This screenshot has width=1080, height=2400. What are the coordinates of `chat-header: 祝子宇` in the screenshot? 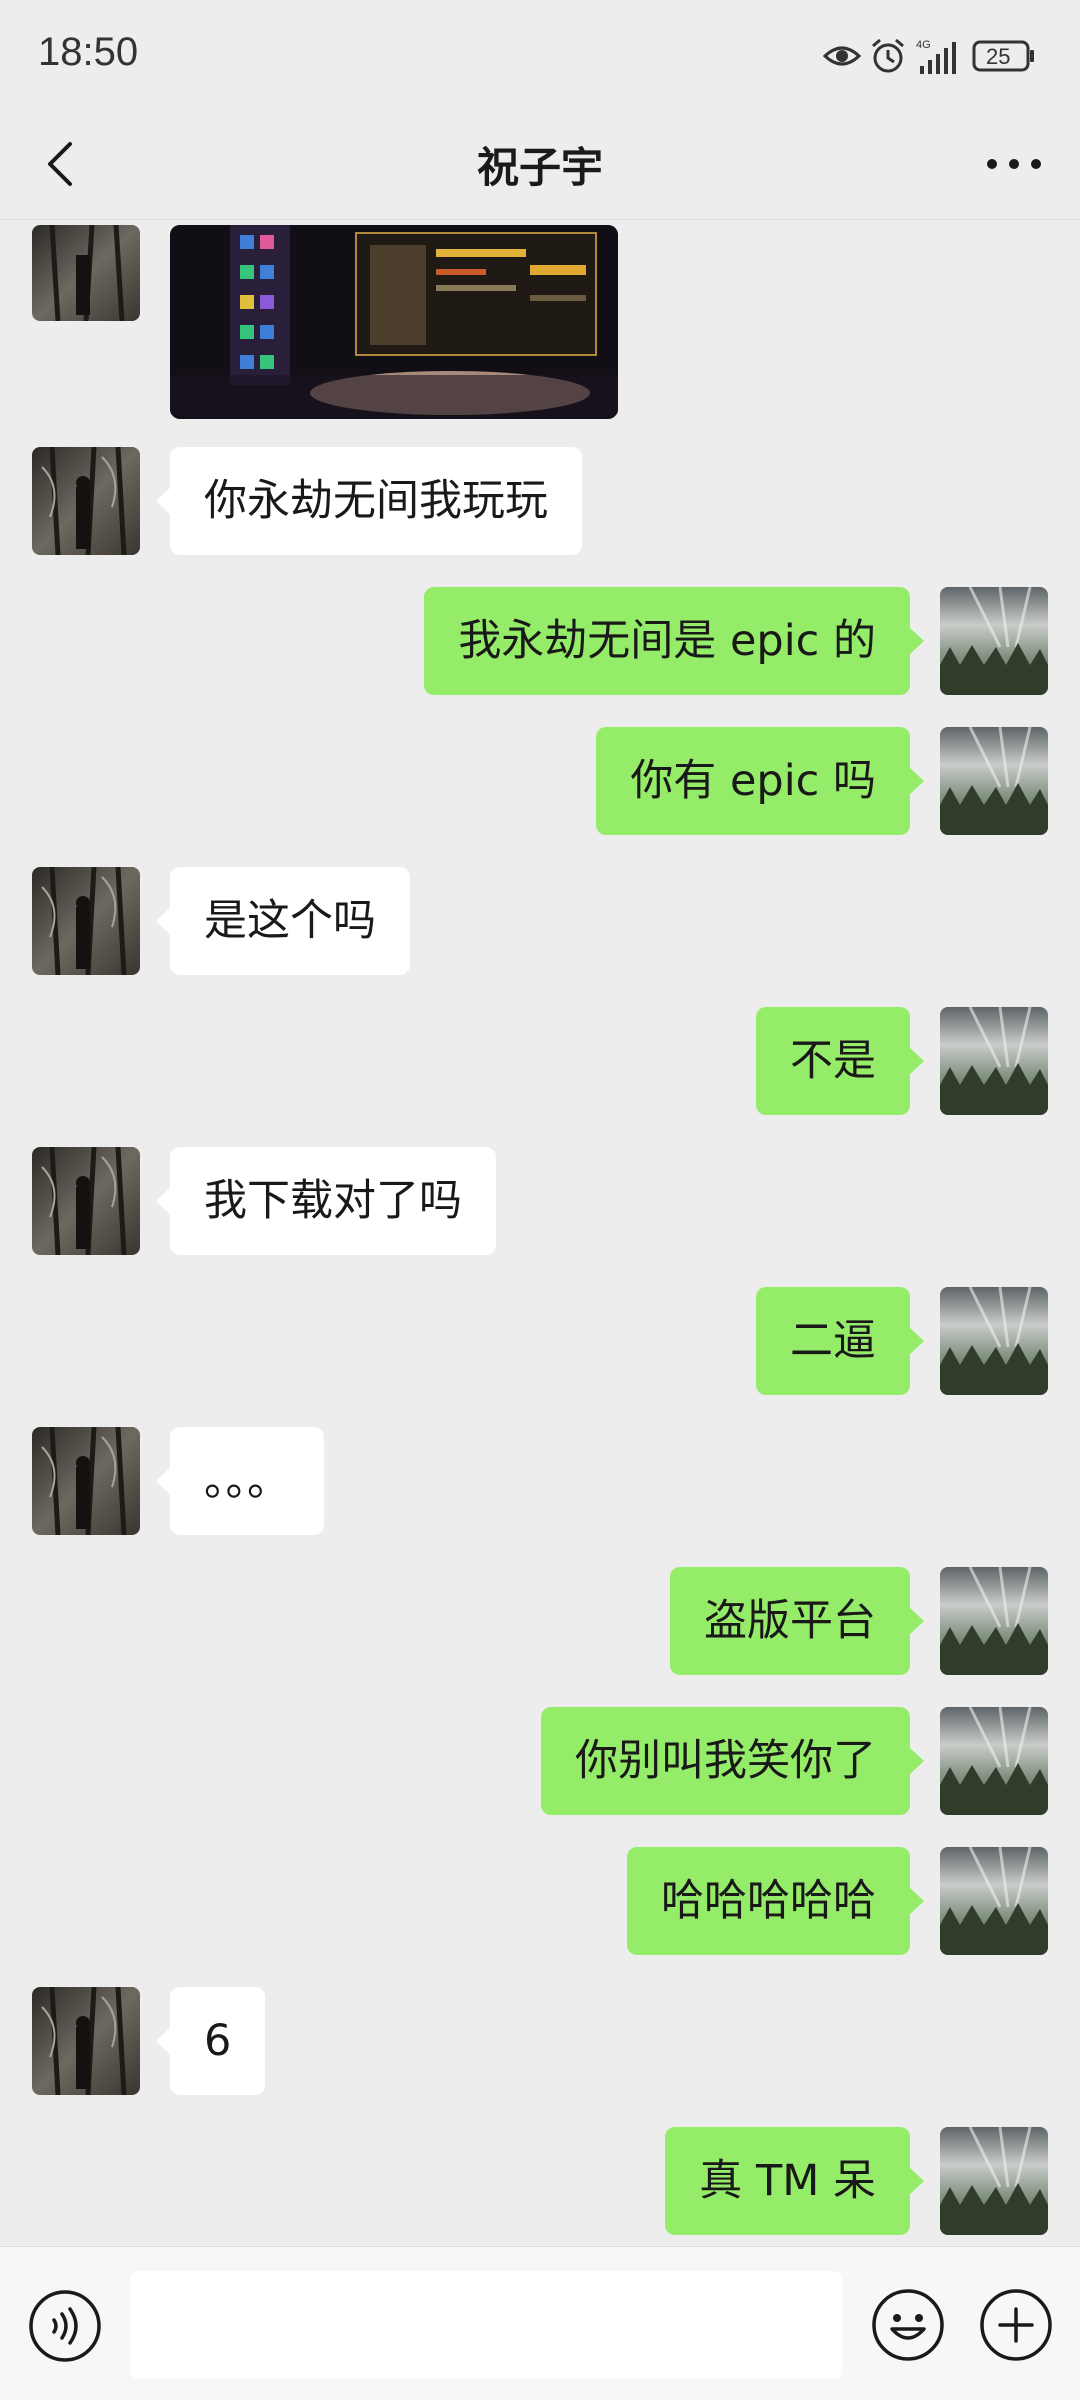 It's located at (540, 165).